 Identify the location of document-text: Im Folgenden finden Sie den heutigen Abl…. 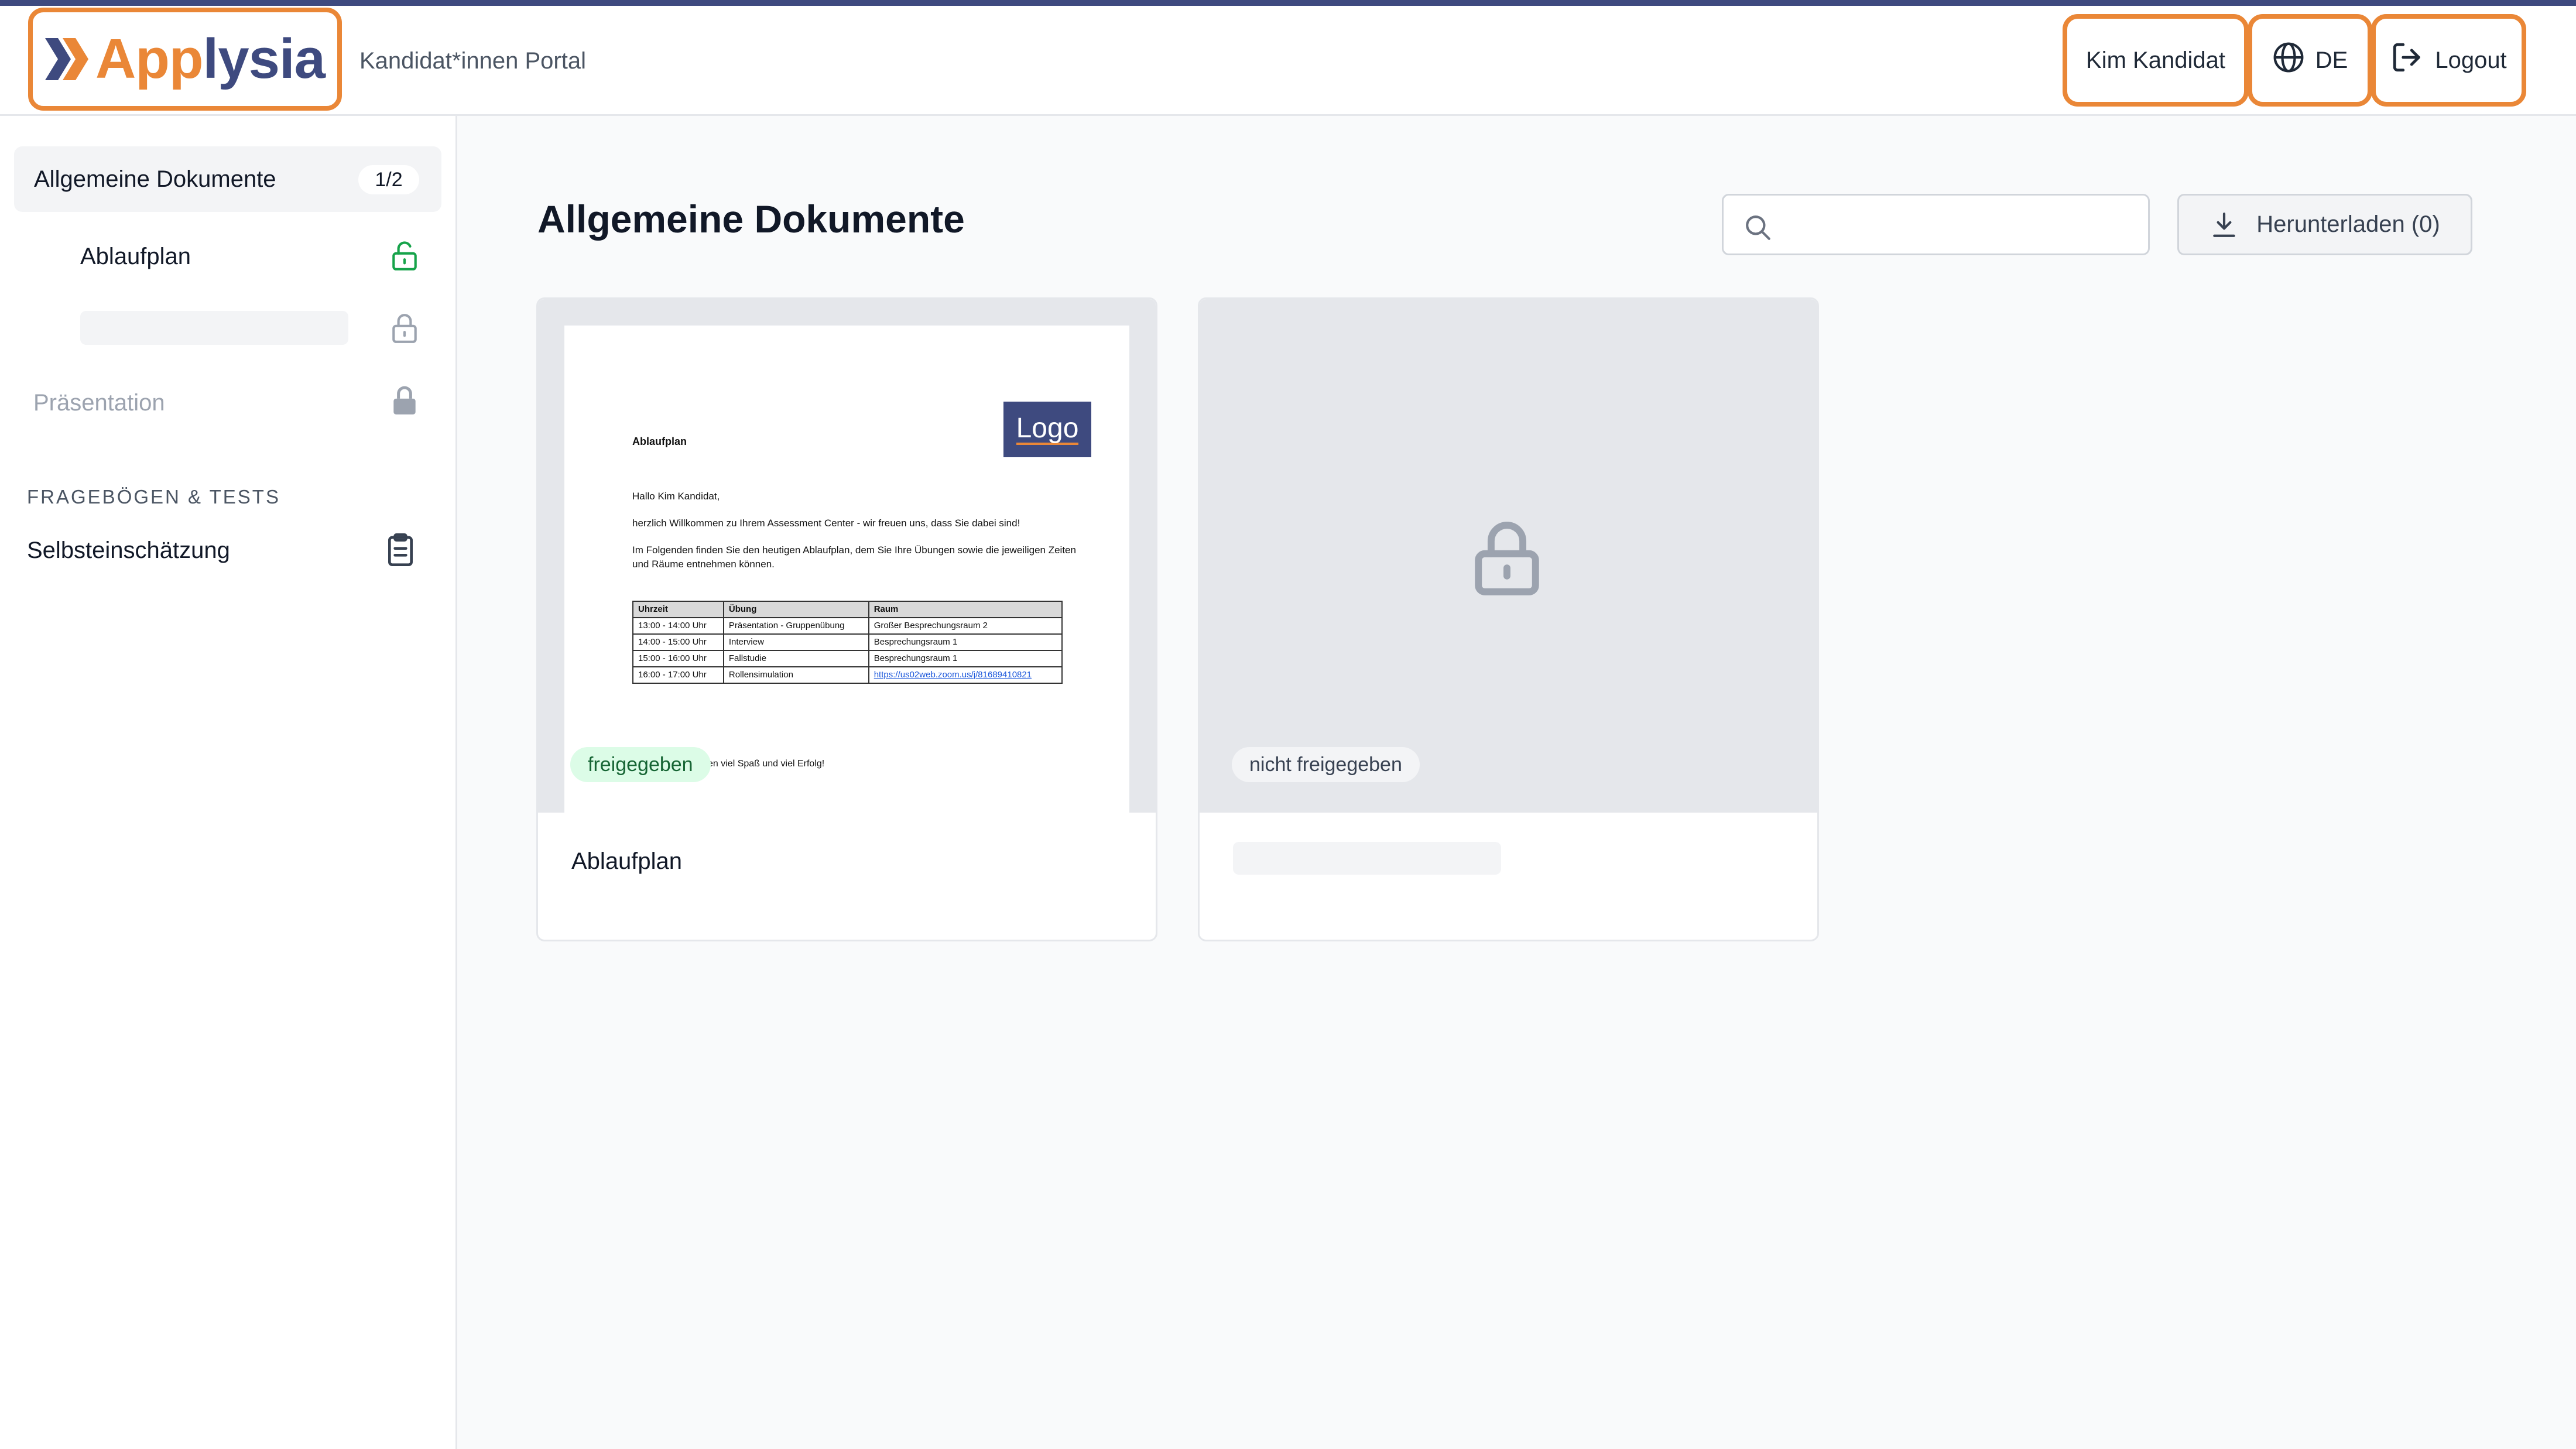
(854, 557).